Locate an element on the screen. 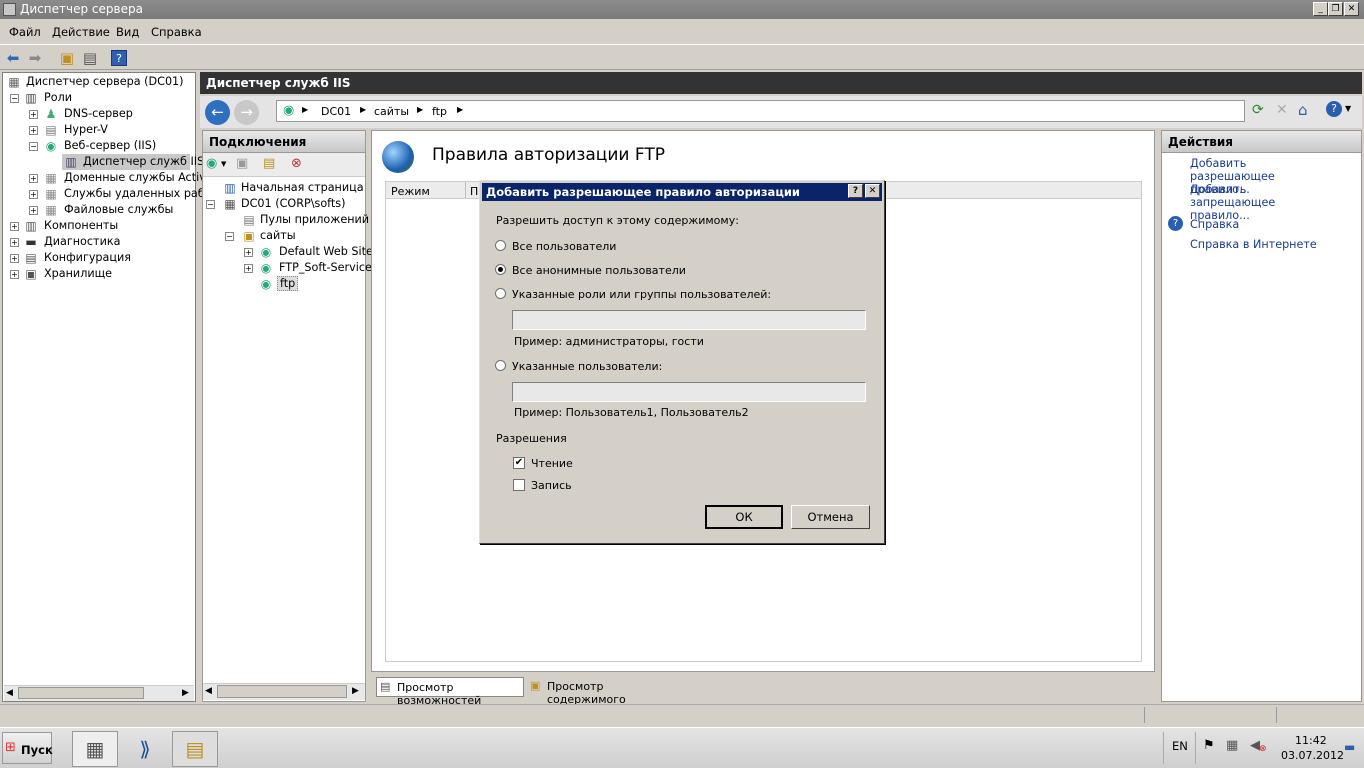 The image size is (1364, 768). breadcrumb-sites: сайты is located at coordinates (391, 111).